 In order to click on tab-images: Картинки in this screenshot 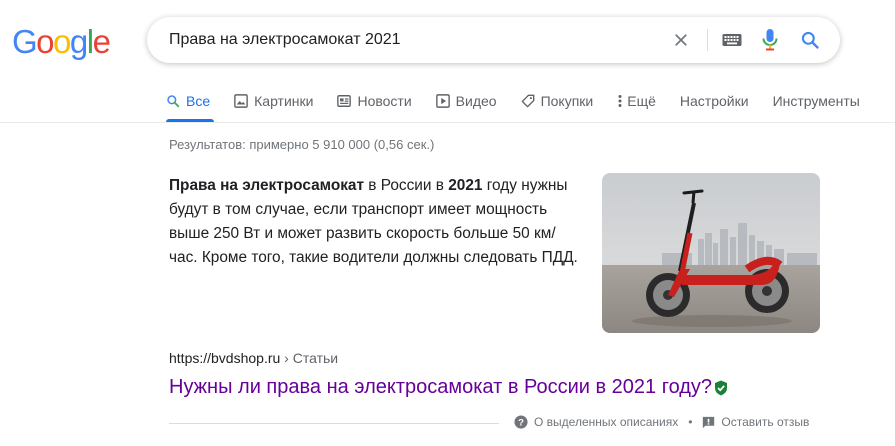, I will do `click(273, 101)`.